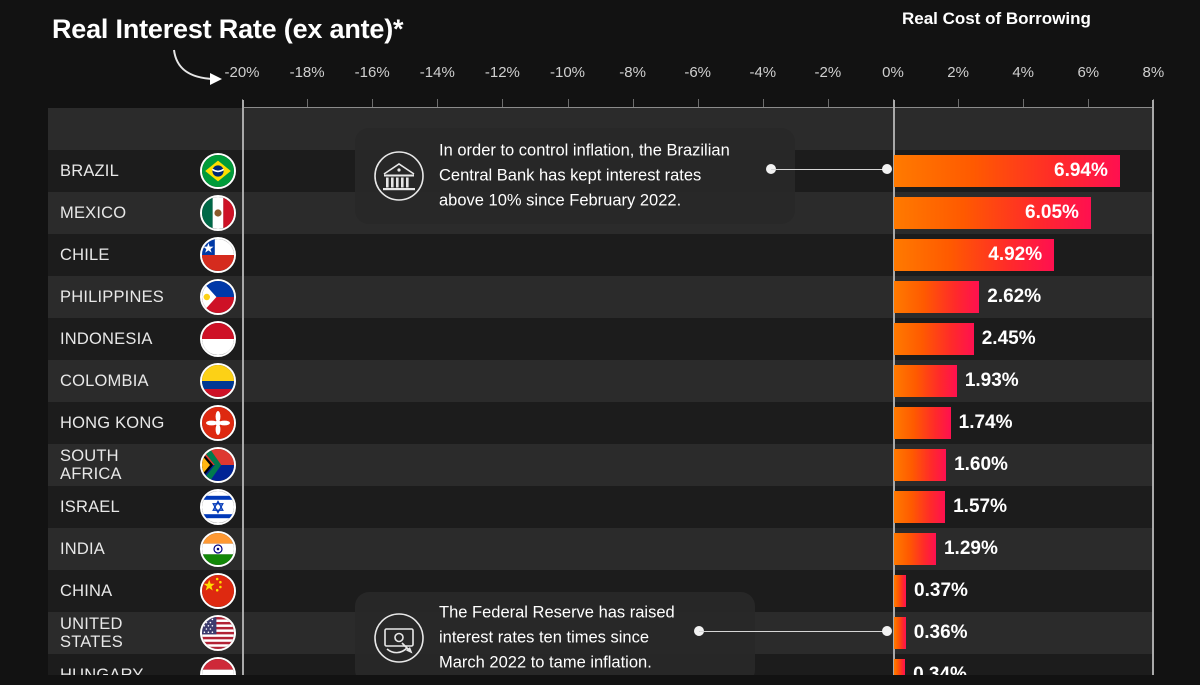 This screenshot has height=685, width=1200. What do you see at coordinates (218, 633) in the screenshot?
I see `flag-icon-unitedstates` at bounding box center [218, 633].